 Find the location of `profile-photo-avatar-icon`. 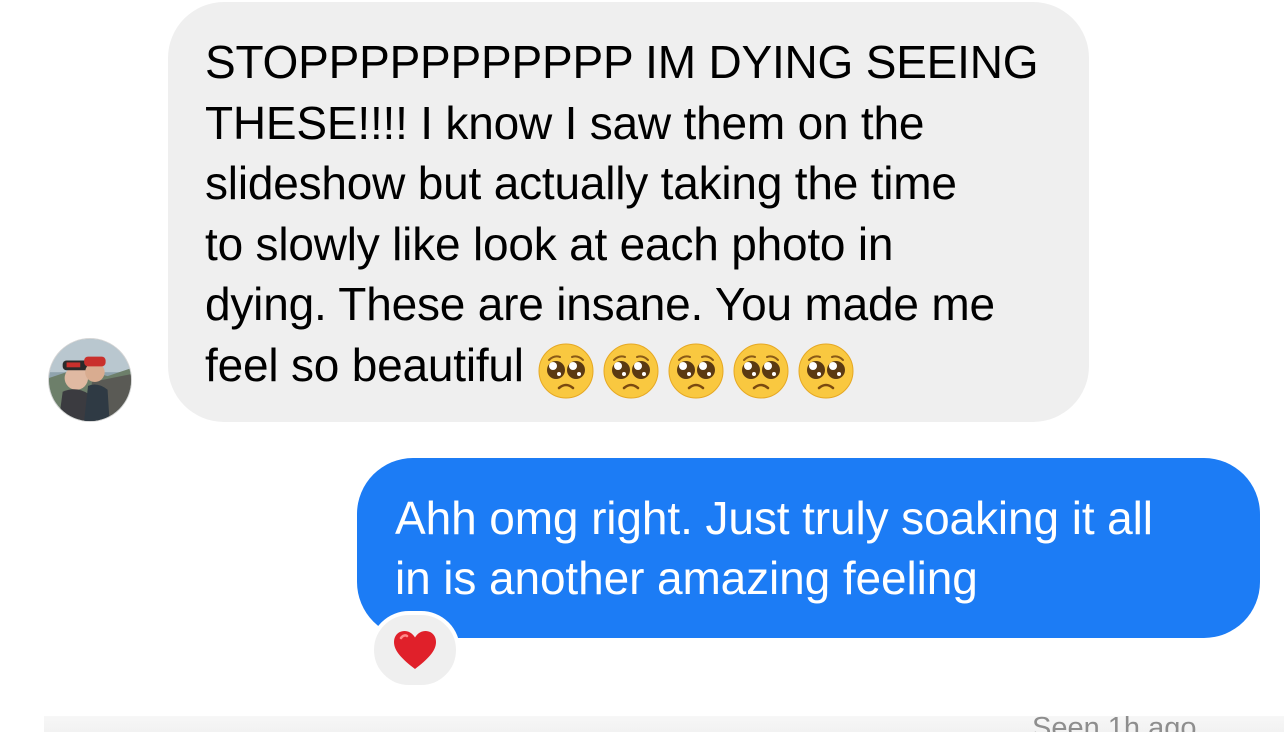

profile-photo-avatar-icon is located at coordinates (90, 380).